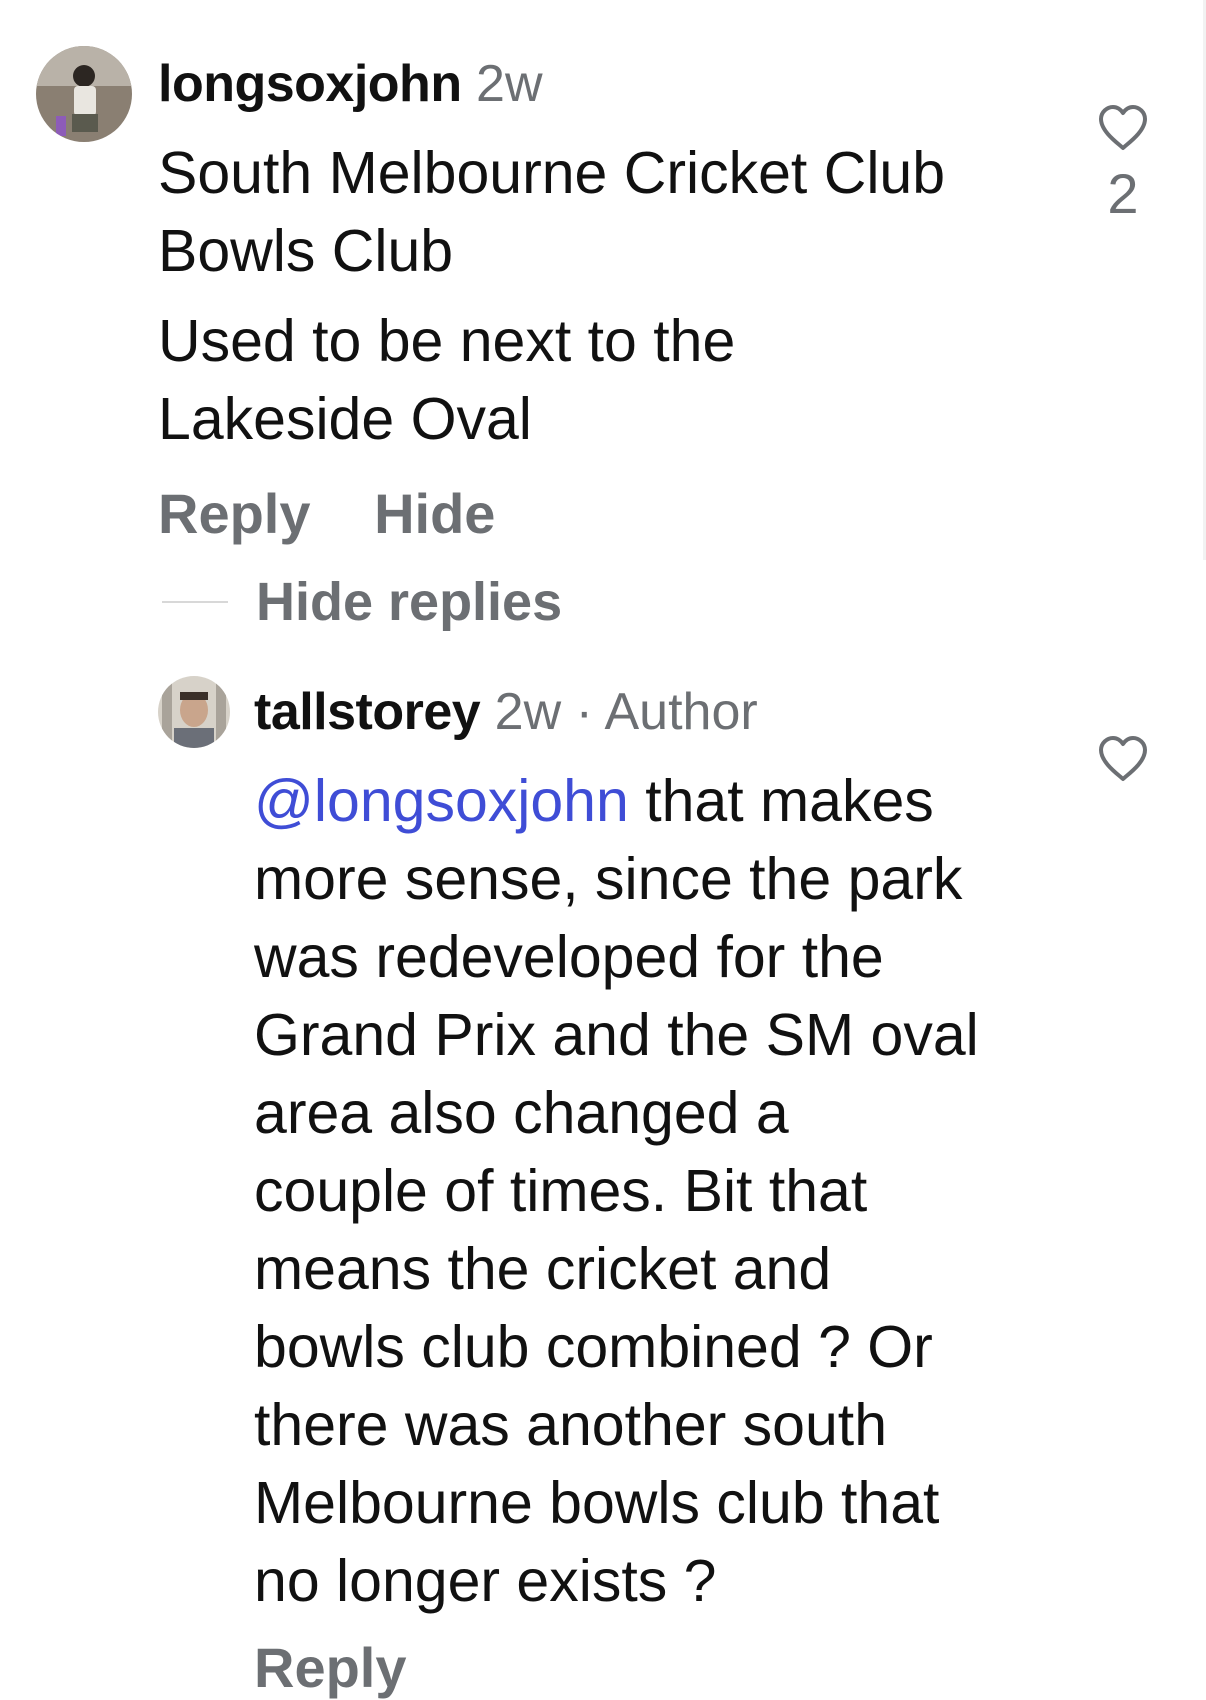 This screenshot has width=1206, height=1700. Describe the element at coordinates (593, 1347) in the screenshot. I see `comment-line: bowls club combined ? Or` at that location.